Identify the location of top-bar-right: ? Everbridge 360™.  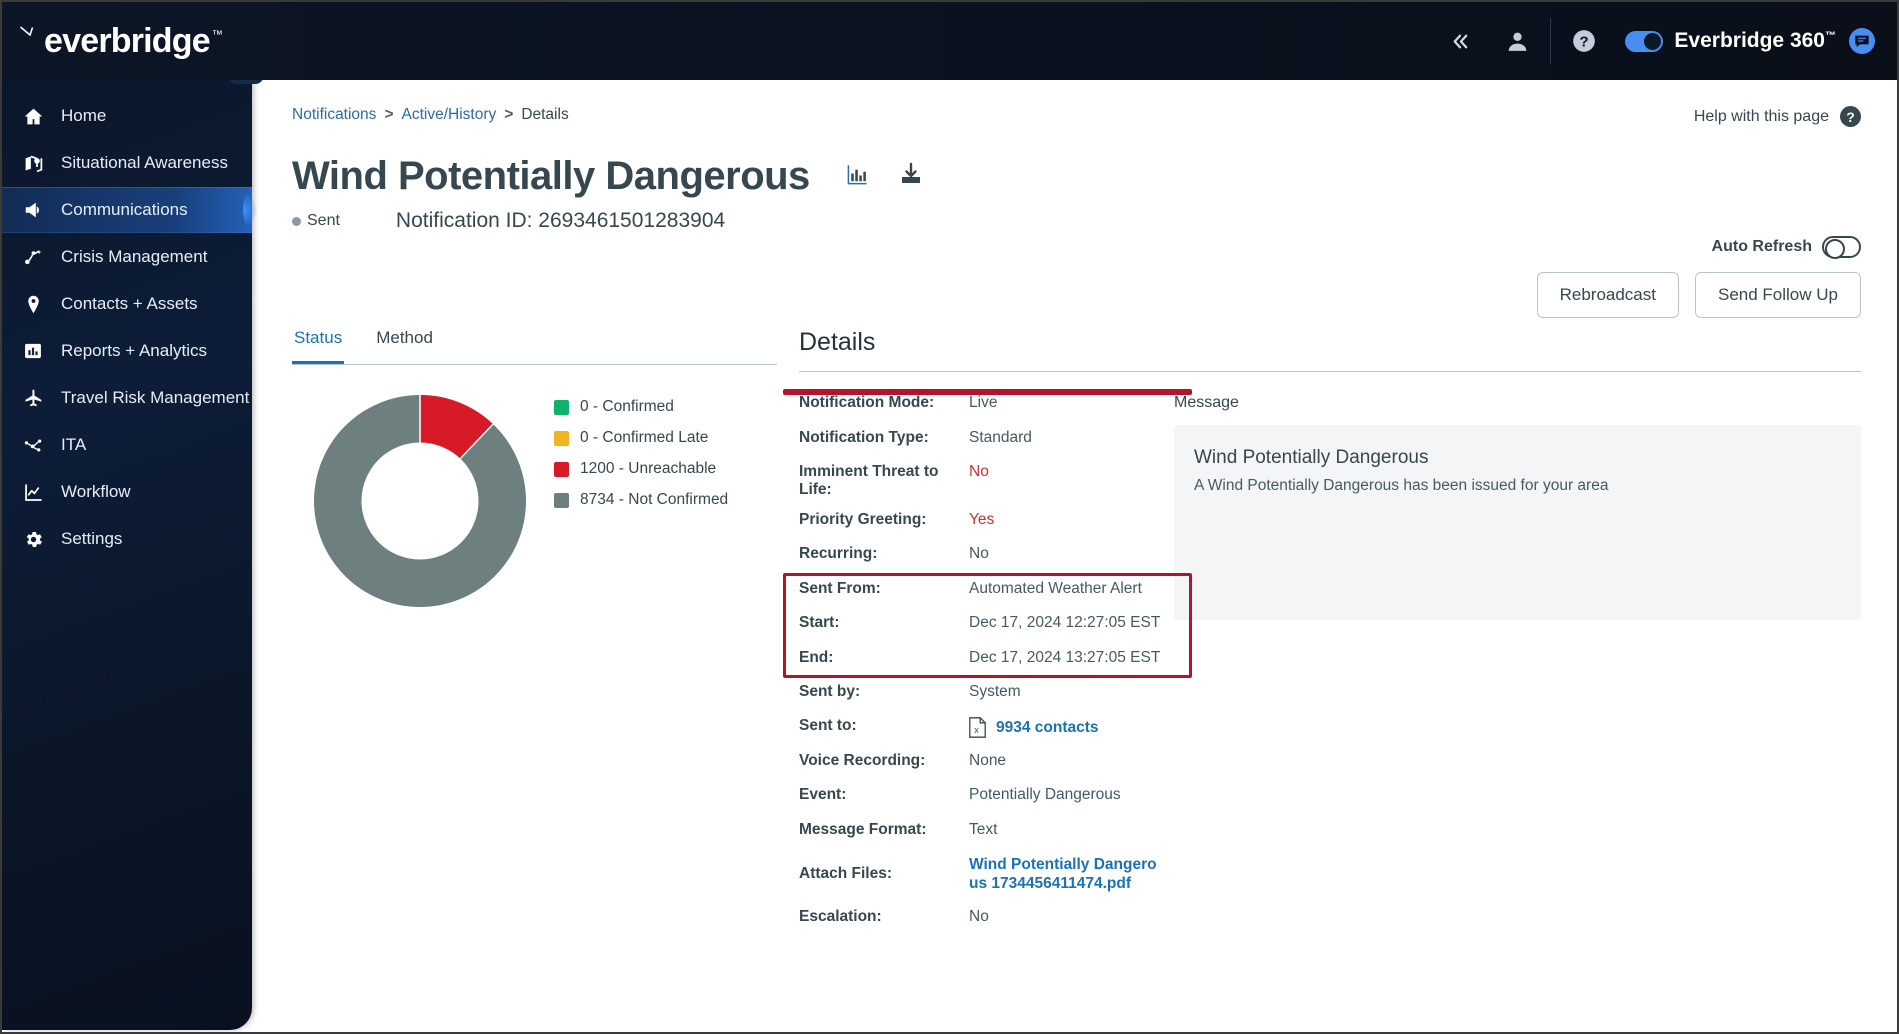
(1663, 41).